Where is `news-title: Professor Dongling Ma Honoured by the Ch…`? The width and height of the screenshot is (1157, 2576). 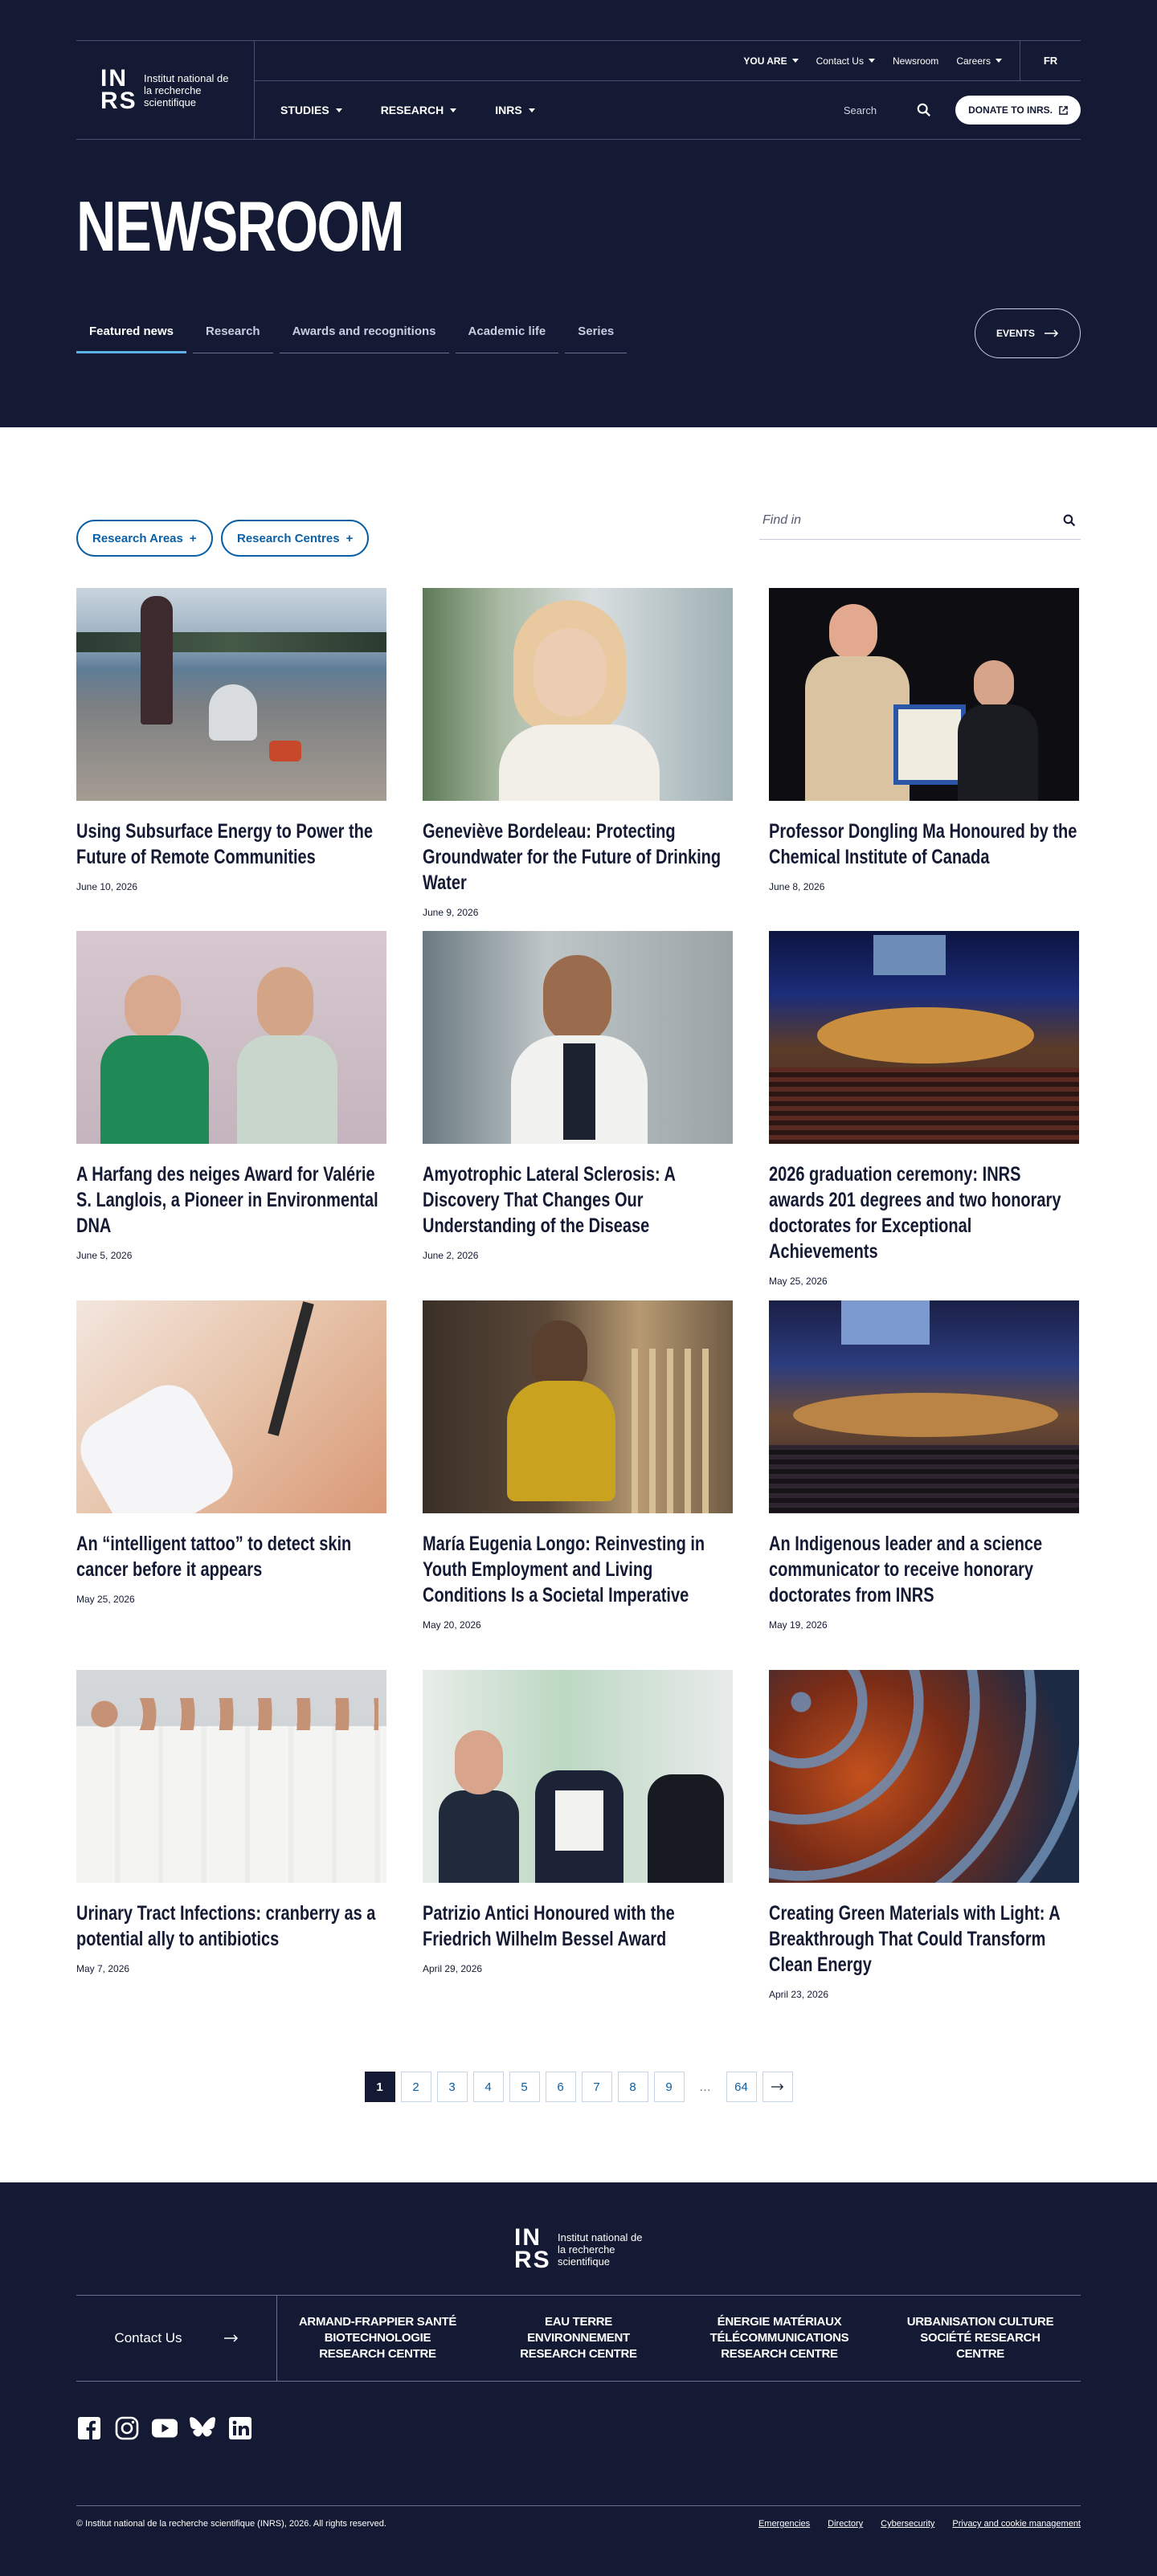
news-title: Professor Dongling Ma Honoured by the Ch… is located at coordinates (923, 844).